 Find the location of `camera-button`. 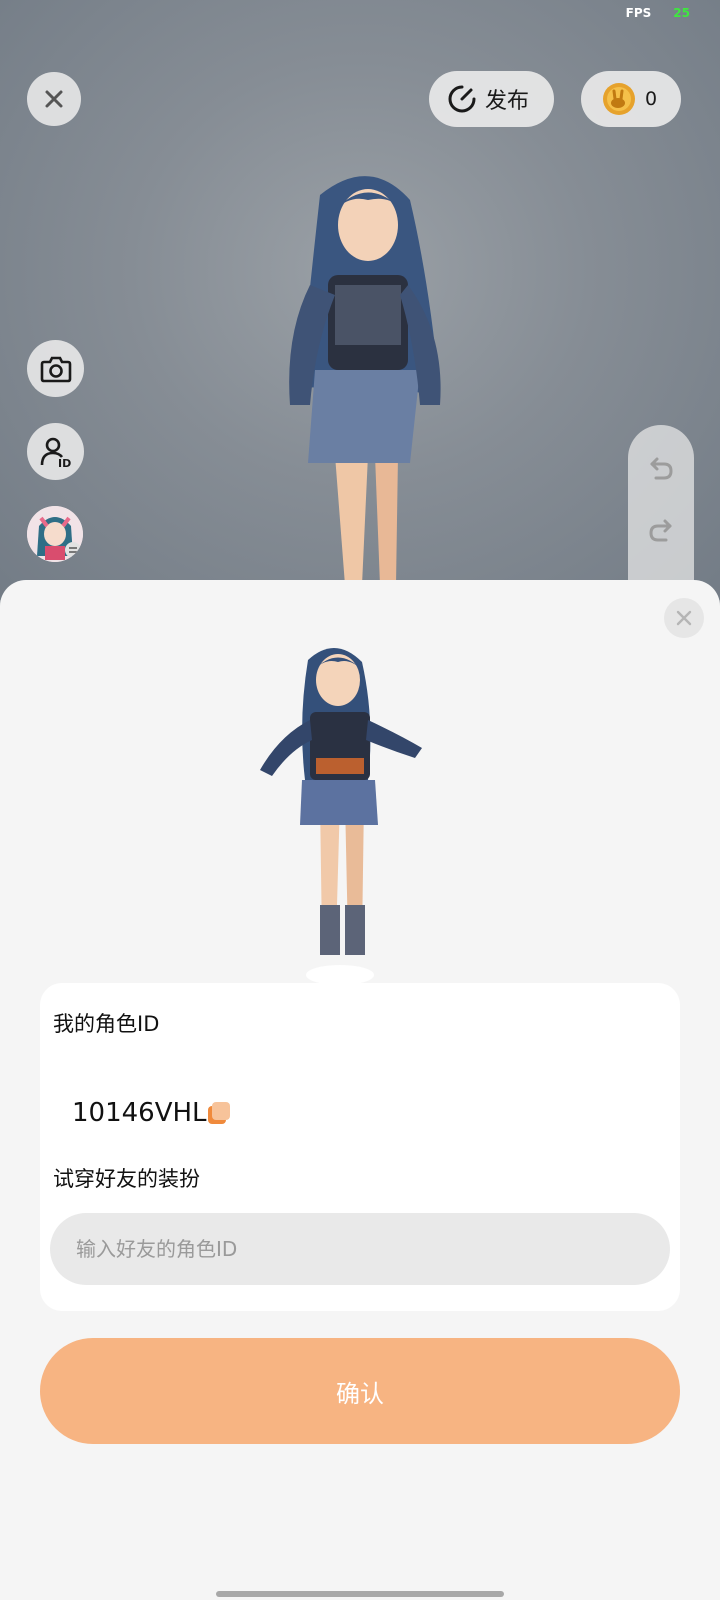

camera-button is located at coordinates (55, 368).